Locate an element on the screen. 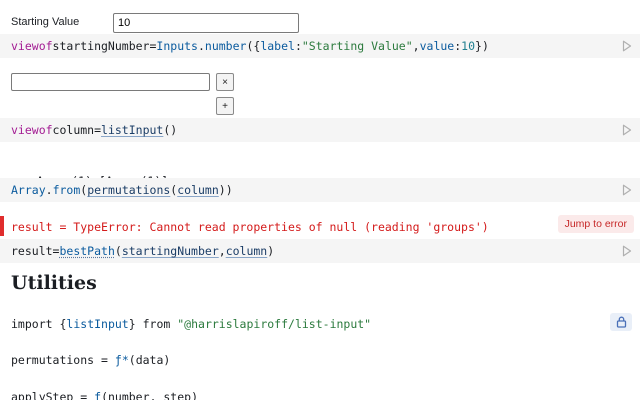 This screenshot has width=640, height=400. function-args: (data) is located at coordinates (149, 360).